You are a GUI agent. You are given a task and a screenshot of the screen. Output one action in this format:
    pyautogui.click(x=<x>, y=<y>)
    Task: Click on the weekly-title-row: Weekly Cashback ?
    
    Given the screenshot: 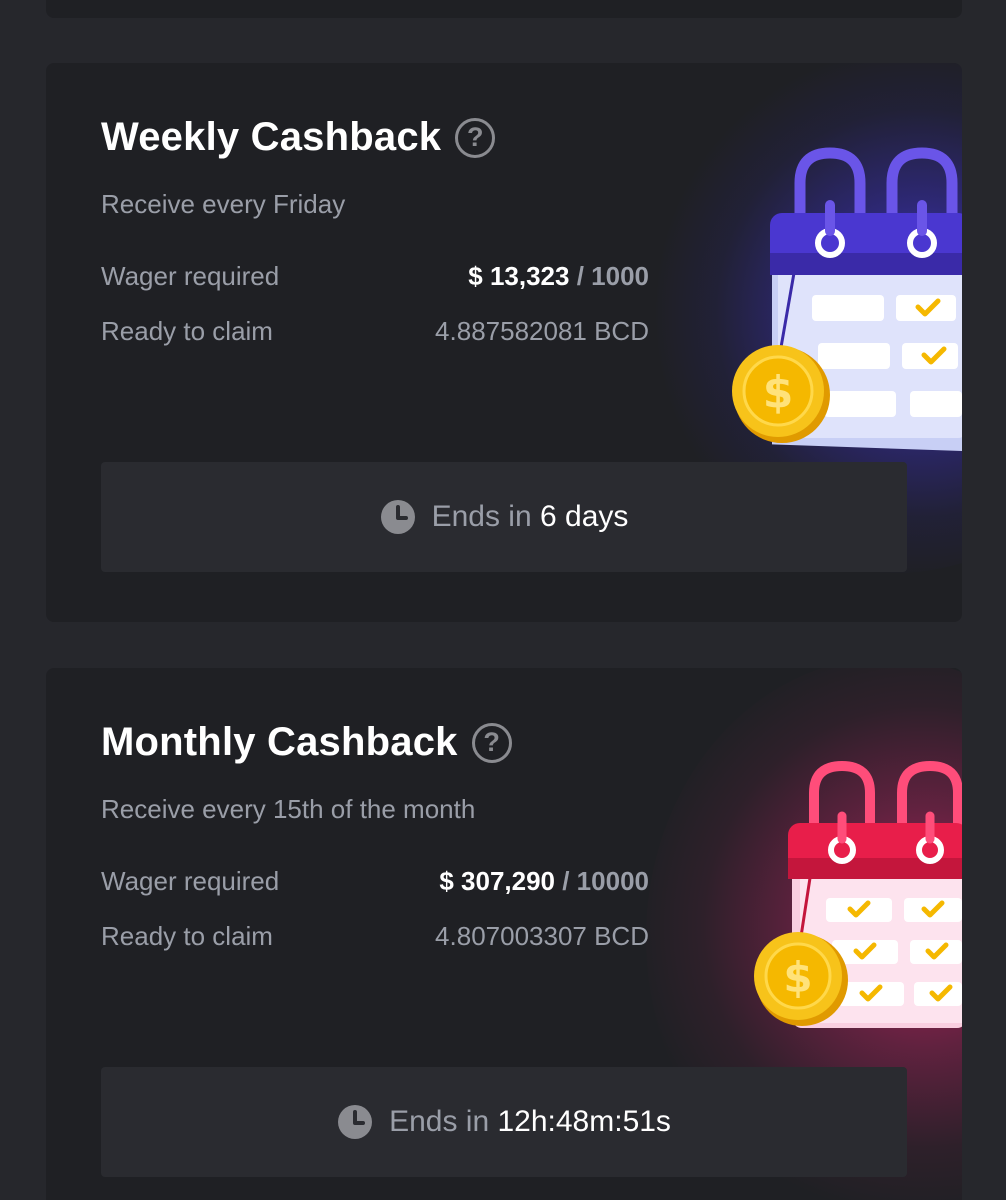 What is the action you would take?
    pyautogui.click(x=298, y=137)
    